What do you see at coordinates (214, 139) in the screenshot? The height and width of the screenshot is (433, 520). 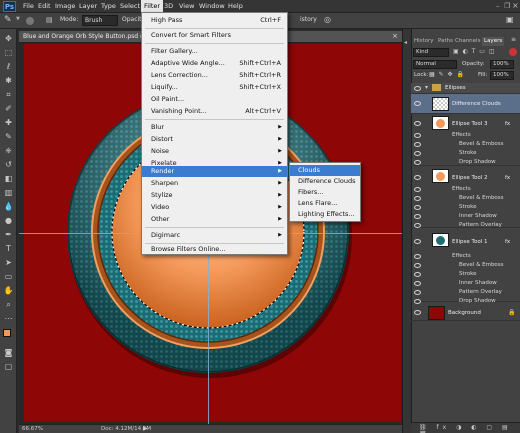 I see `menu-item-distort: Distort ▶` at bounding box center [214, 139].